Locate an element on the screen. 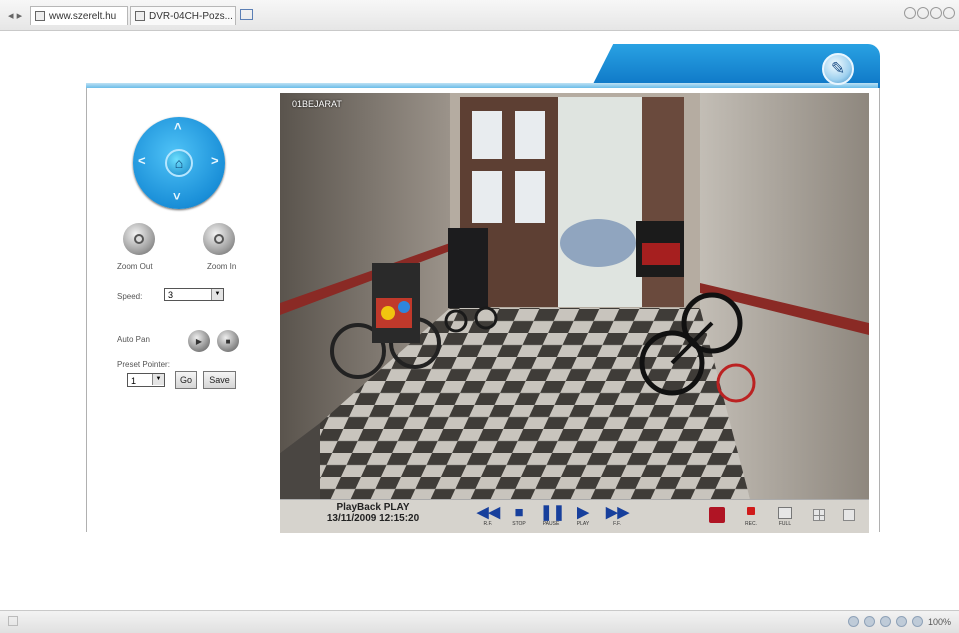 The height and width of the screenshot is (633, 959). page-favicon-icon is located at coordinates (140, 16).